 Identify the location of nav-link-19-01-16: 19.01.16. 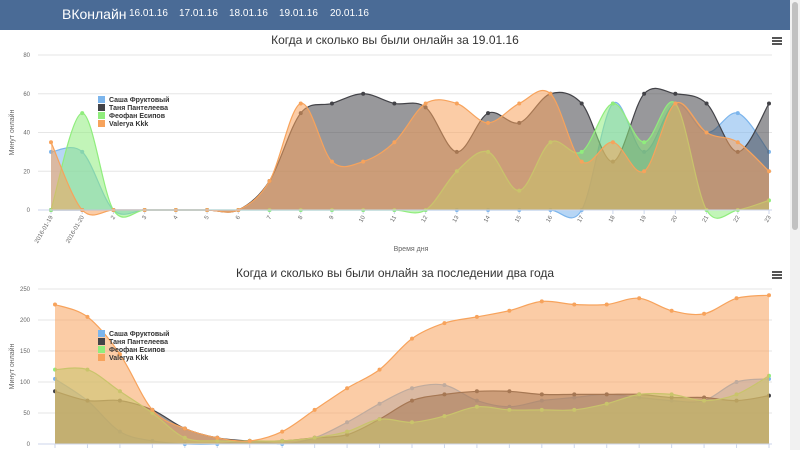
(298, 13).